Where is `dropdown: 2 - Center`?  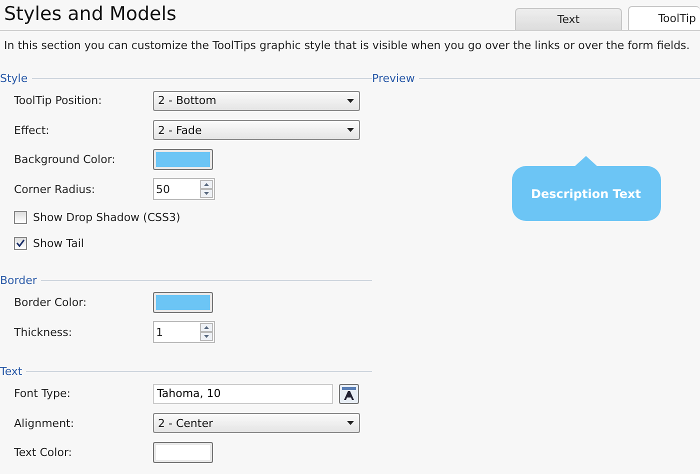
dropdown: 2 - Center is located at coordinates (256, 423).